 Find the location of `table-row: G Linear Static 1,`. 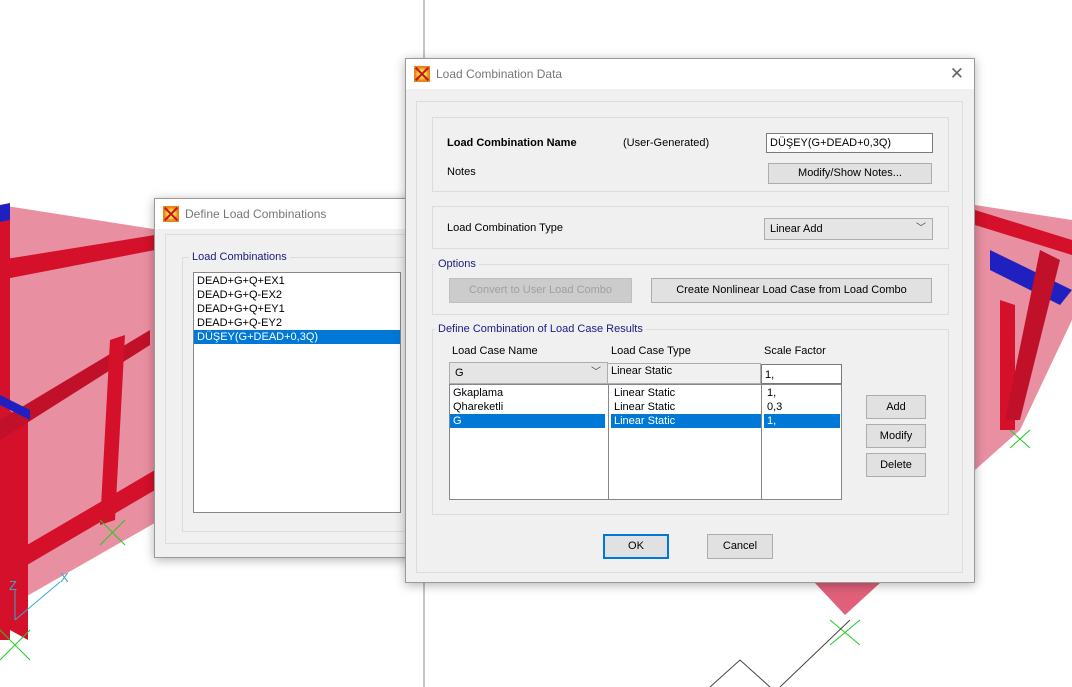

table-row: G Linear Static 1, is located at coordinates (645, 421).